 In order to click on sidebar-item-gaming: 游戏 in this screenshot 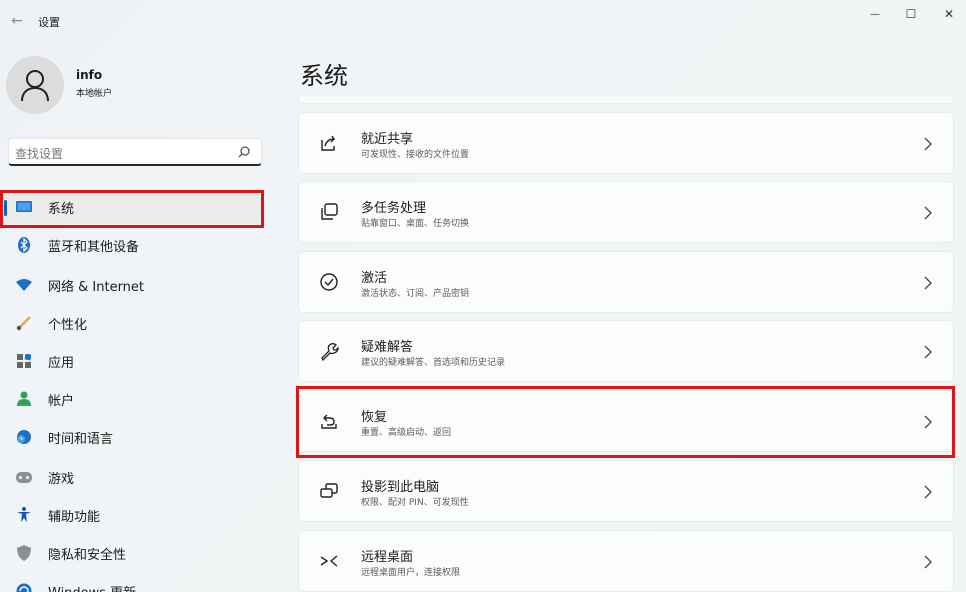, I will do `click(133, 477)`.